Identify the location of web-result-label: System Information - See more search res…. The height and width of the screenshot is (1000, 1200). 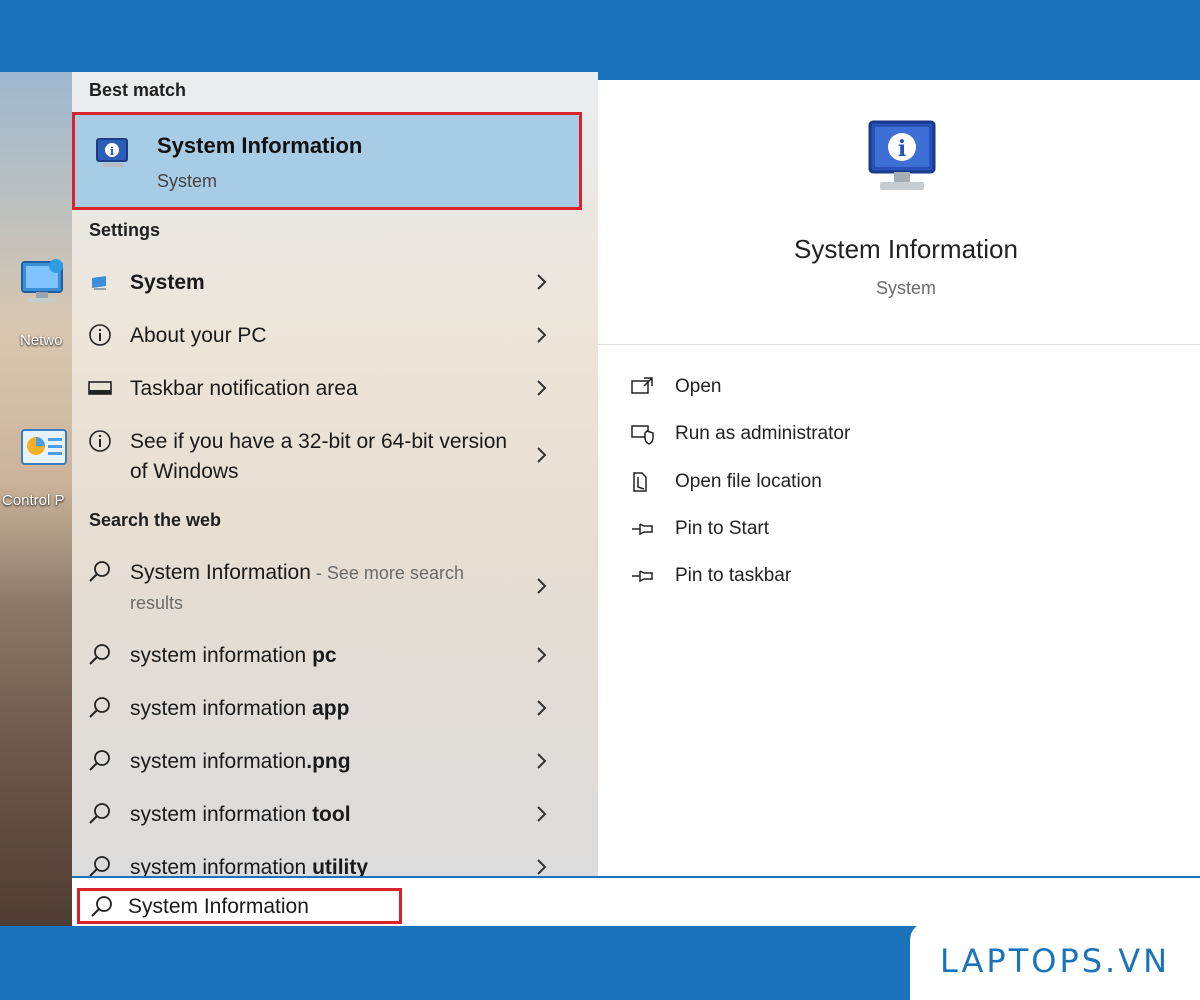
(320, 588).